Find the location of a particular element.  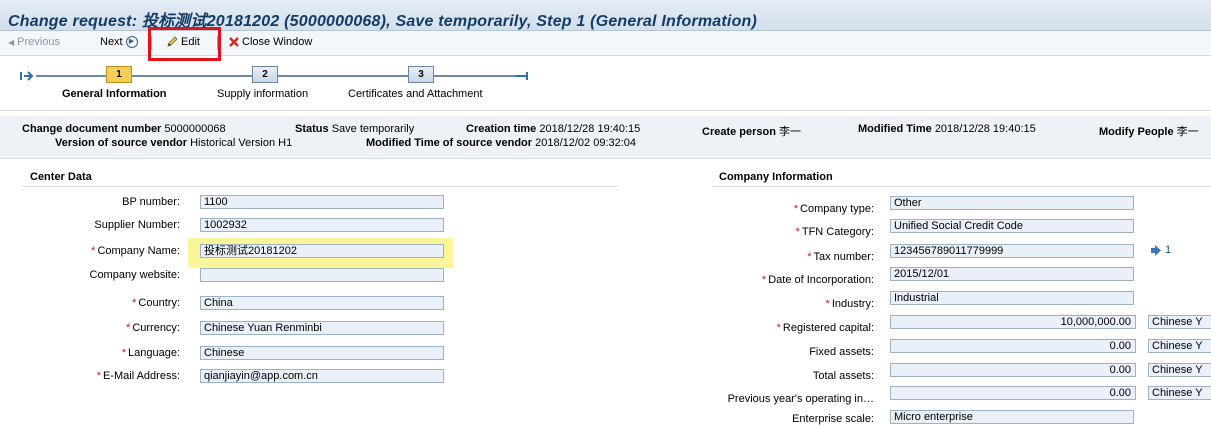

tax-info-link: 1 is located at coordinates (1160, 250).